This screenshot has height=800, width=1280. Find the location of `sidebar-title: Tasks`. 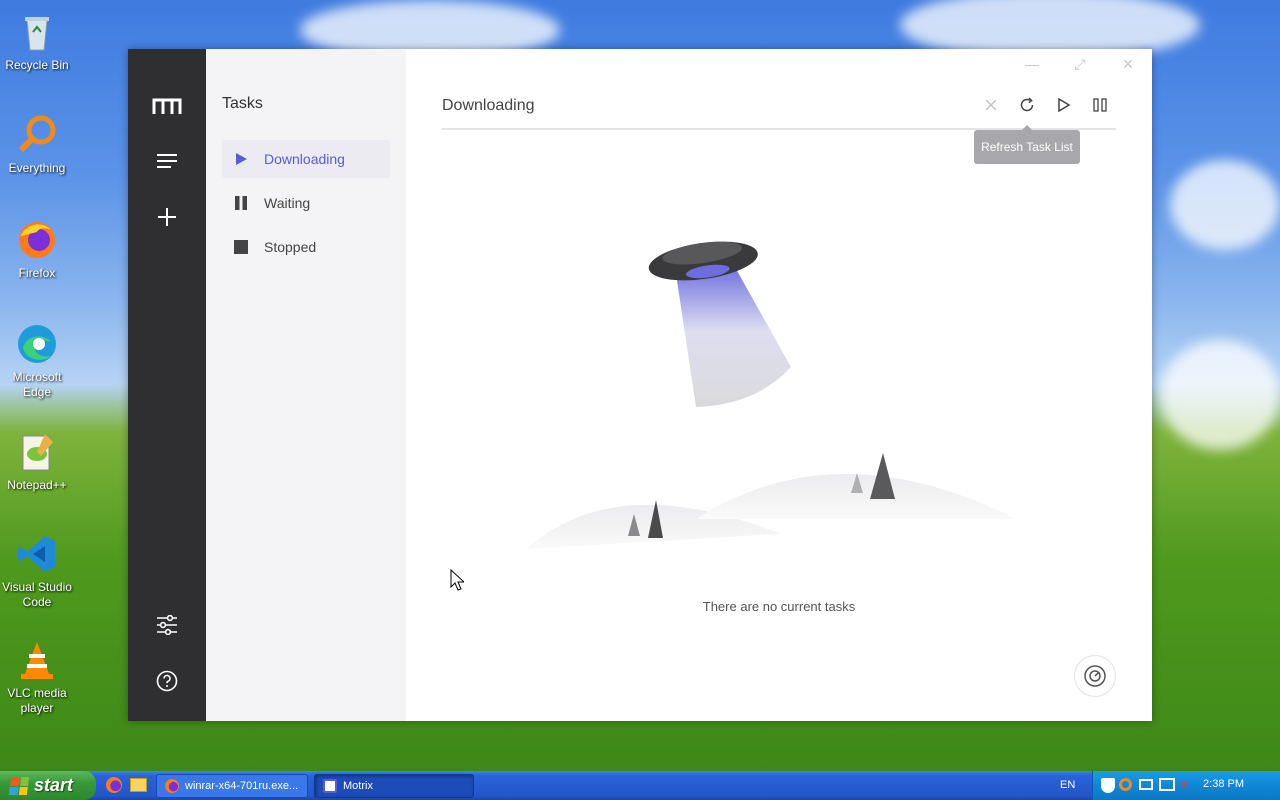

sidebar-title: Tasks is located at coordinates (242, 103).